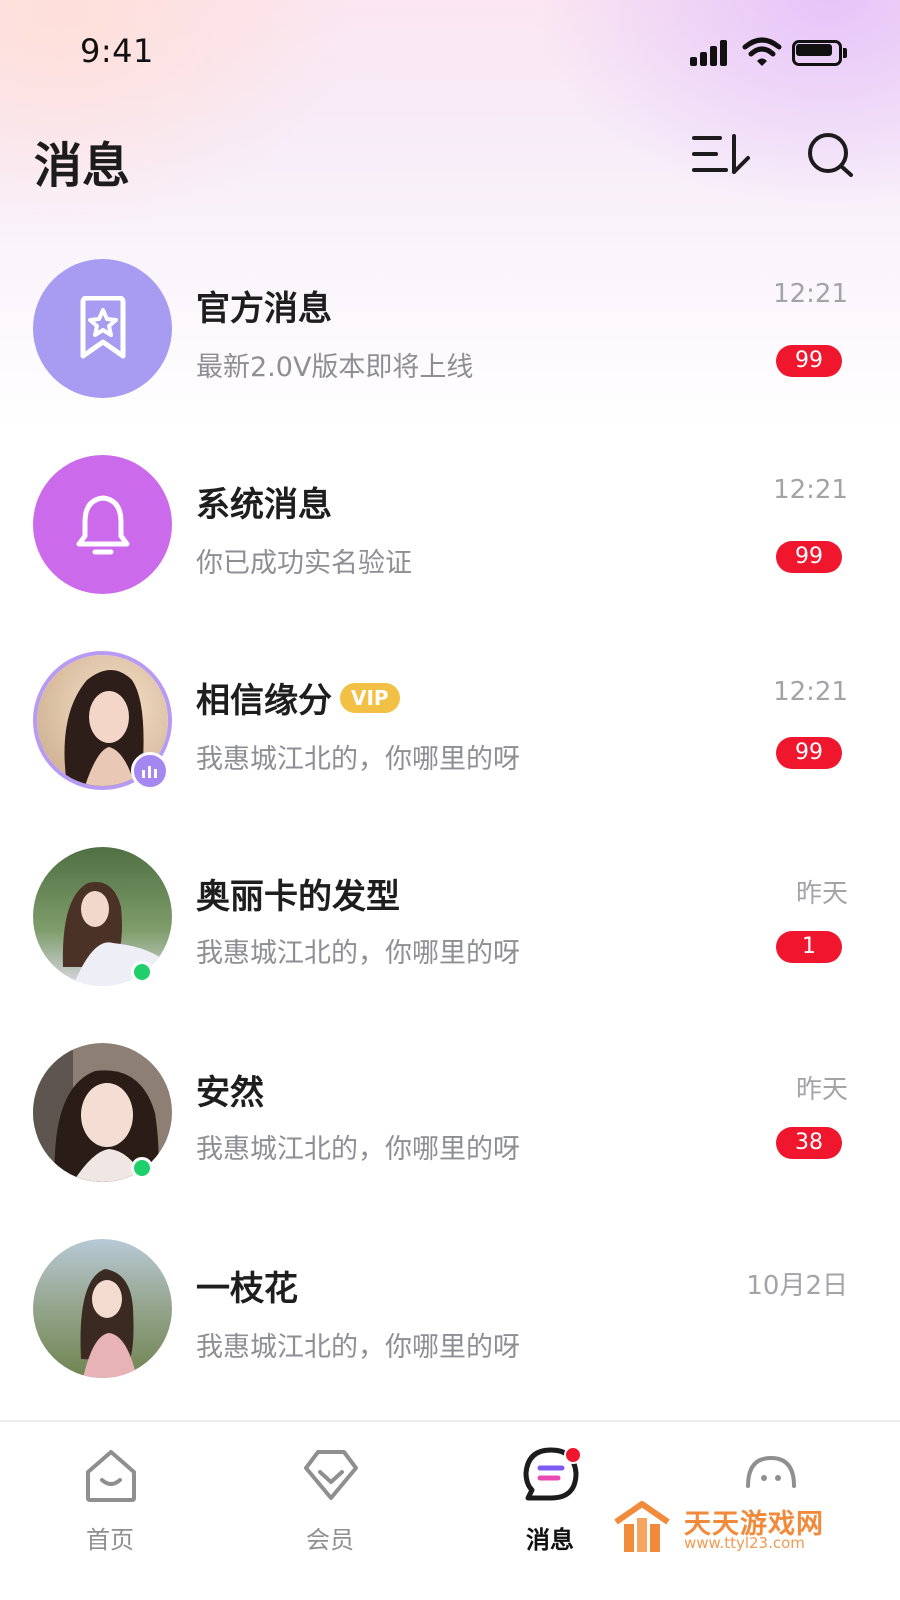 The height and width of the screenshot is (1600, 900). Describe the element at coordinates (264, 505) in the screenshot. I see `conversation-name: 系统消息` at that location.